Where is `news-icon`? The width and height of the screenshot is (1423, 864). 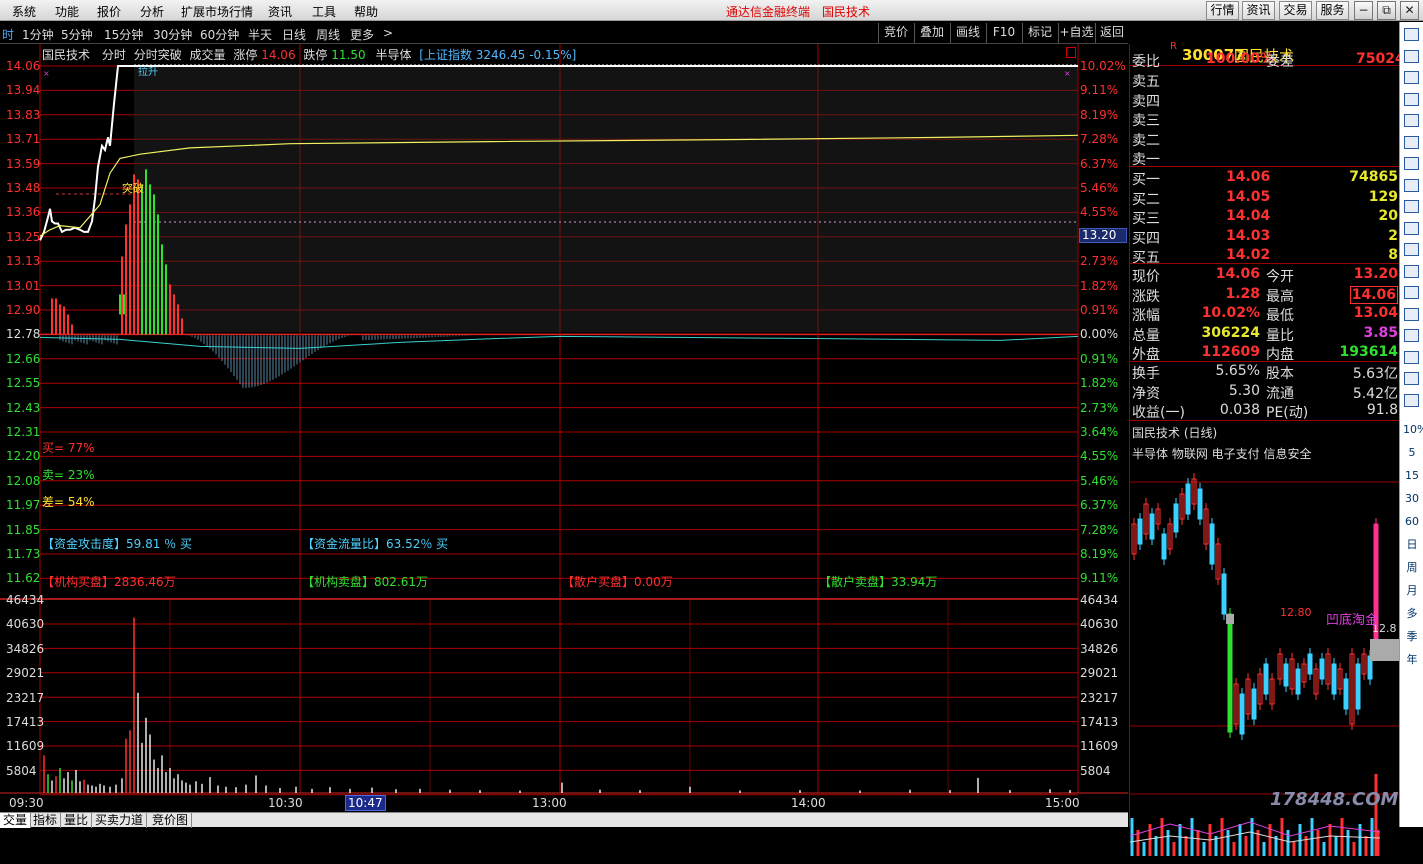 news-icon is located at coordinates (1411, 185).